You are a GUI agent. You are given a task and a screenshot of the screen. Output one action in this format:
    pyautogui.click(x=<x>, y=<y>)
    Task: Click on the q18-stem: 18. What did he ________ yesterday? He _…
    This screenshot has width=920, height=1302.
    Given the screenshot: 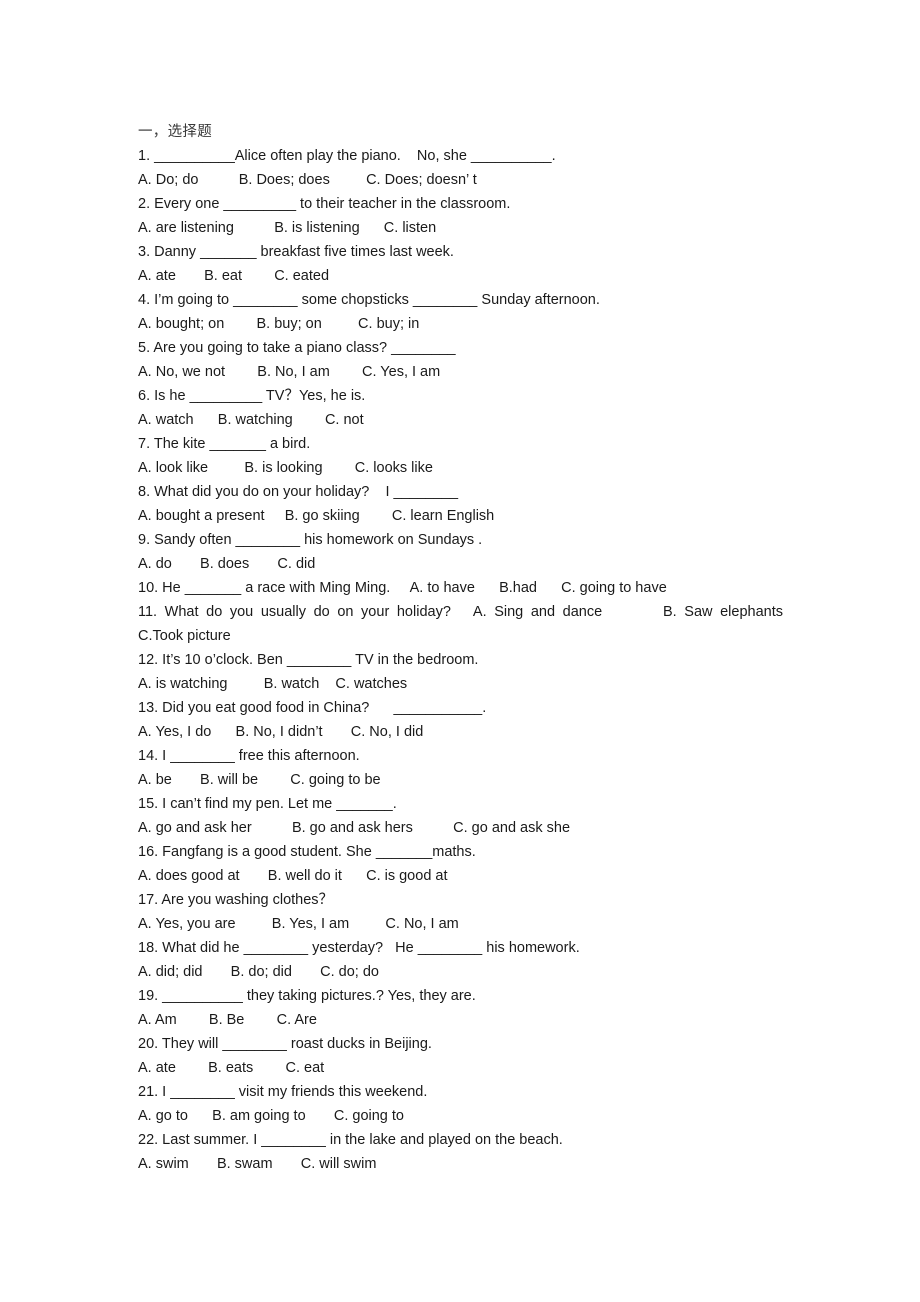 What is the action you would take?
    pyautogui.click(x=359, y=948)
    